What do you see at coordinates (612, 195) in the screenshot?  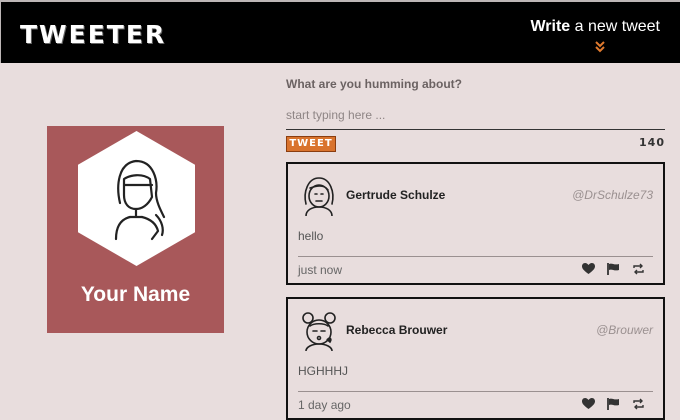 I see `tweet-handle: @DrSchulze73` at bounding box center [612, 195].